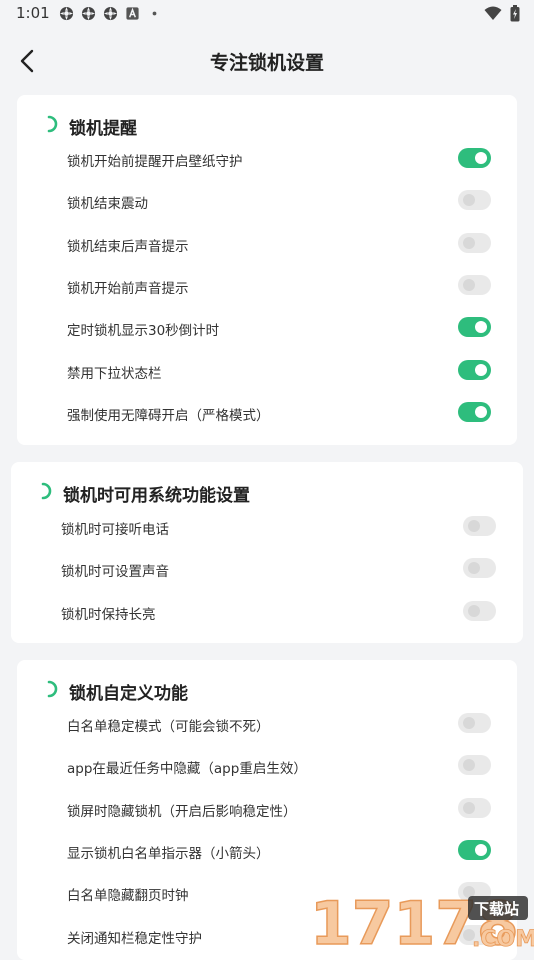 Image resolution: width=534 pixels, height=960 pixels. I want to click on status-right-icons, so click(502, 13).